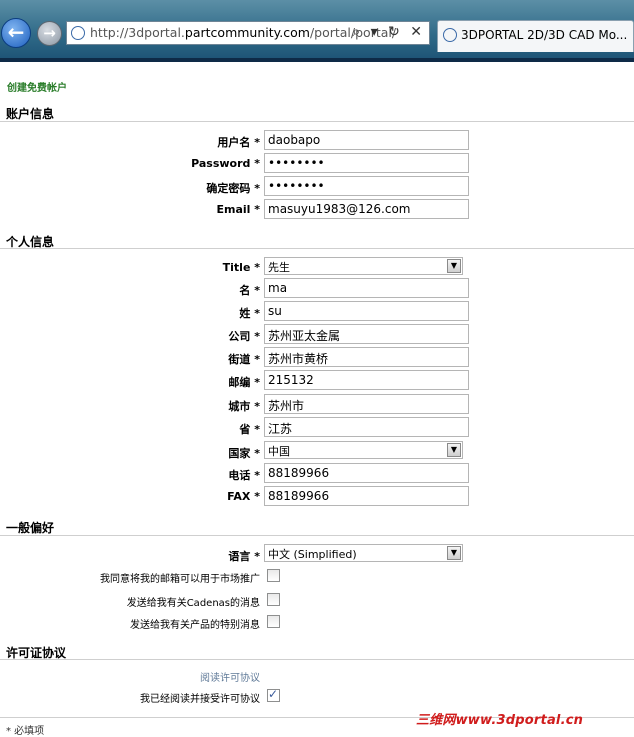 The height and width of the screenshot is (737, 634). Describe the element at coordinates (366, 404) in the screenshot. I see `city-input: 苏州市` at that location.